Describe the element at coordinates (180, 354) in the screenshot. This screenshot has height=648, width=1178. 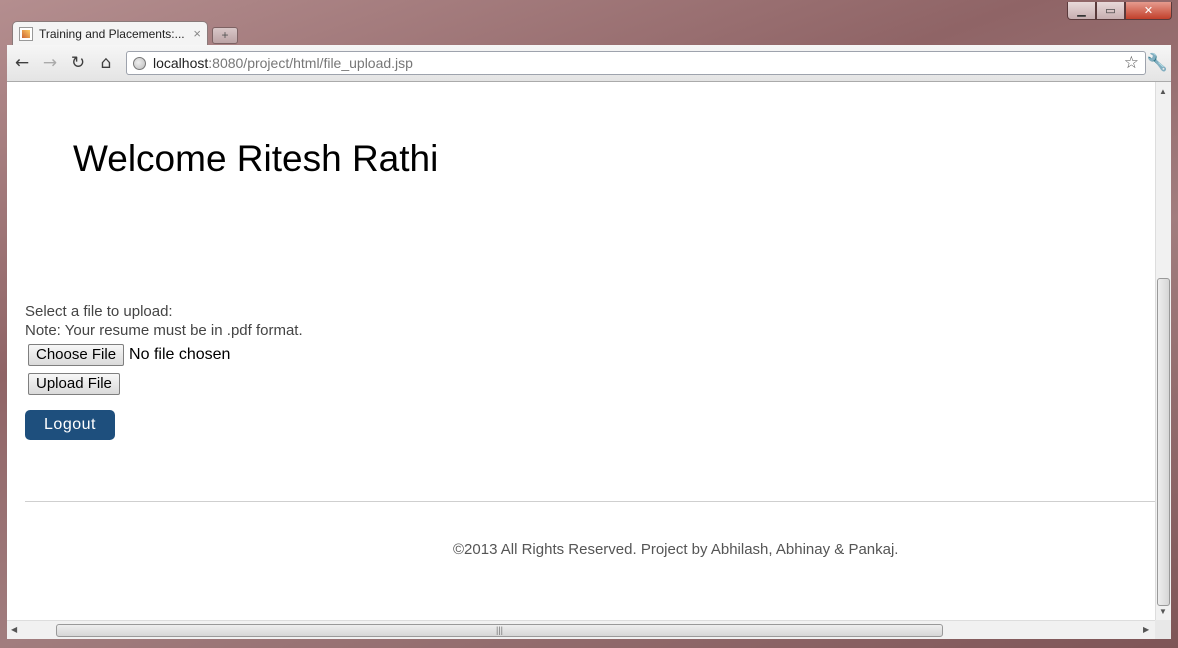
I see `file-status-text: No file chosen` at that location.